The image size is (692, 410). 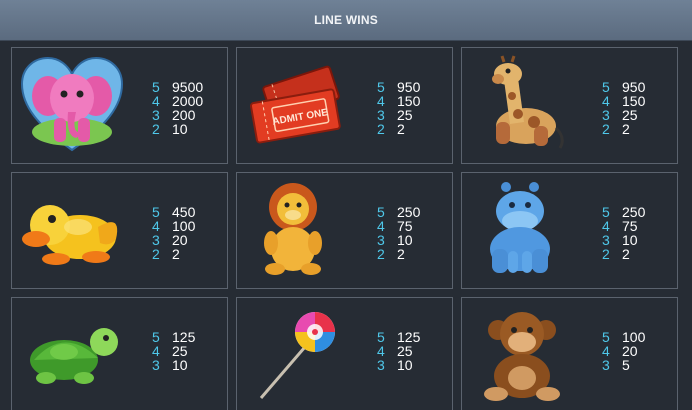 What do you see at coordinates (184, 337) in the screenshot?
I see `payout-value: 125` at bounding box center [184, 337].